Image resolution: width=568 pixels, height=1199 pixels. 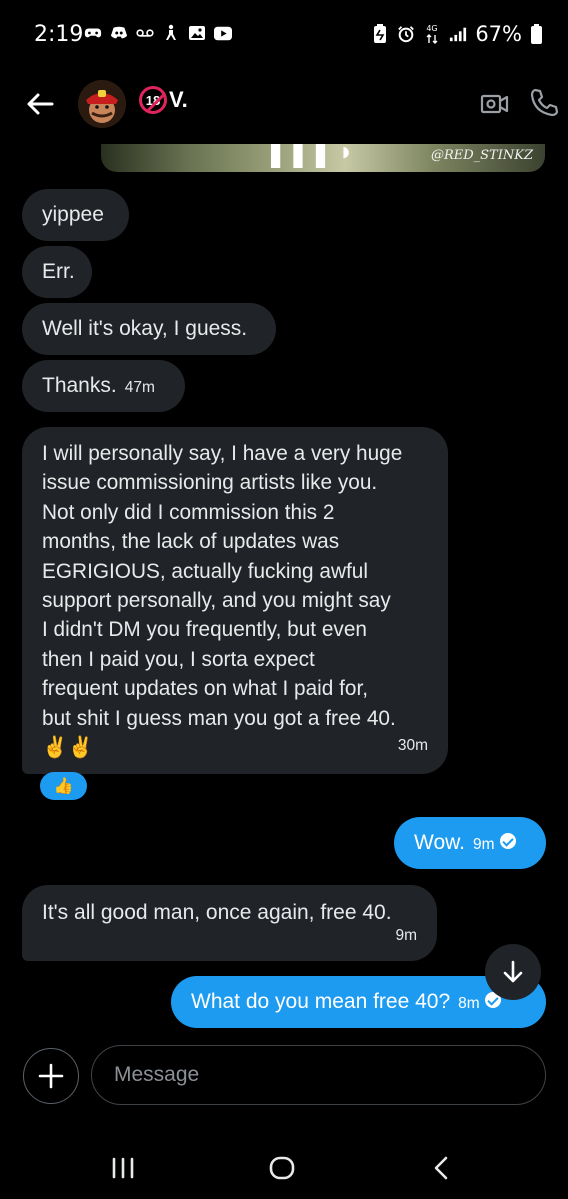 I want to click on no-under-18-icon: 18, so click(x=153, y=100).